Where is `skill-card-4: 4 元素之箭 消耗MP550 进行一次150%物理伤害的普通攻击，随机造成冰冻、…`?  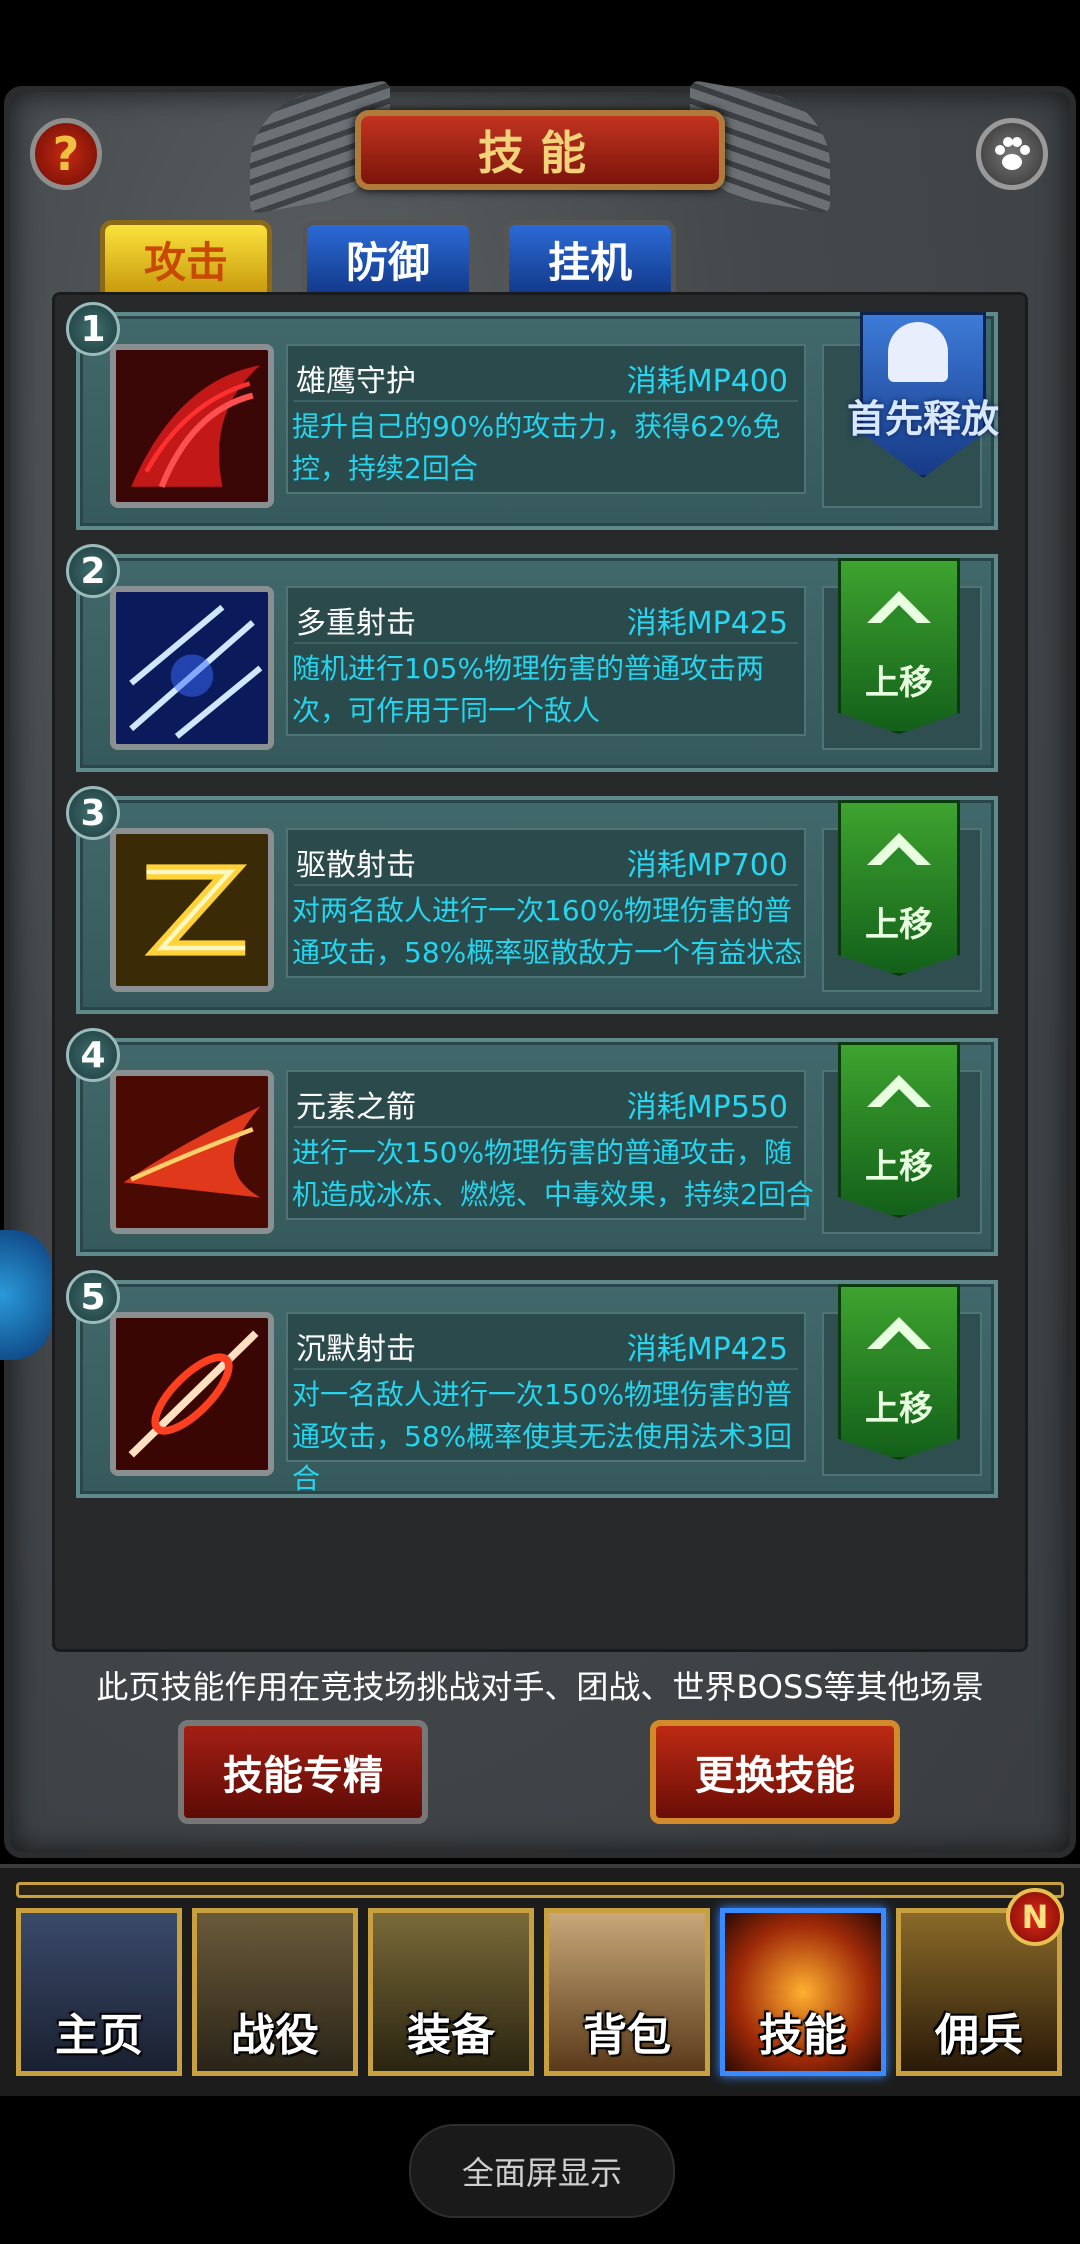
skill-card-4: 4 元素之箭 消耗MP550 进行一次150%物理伤害的普通攻击，随机造成冰冻、… is located at coordinates (532, 1142).